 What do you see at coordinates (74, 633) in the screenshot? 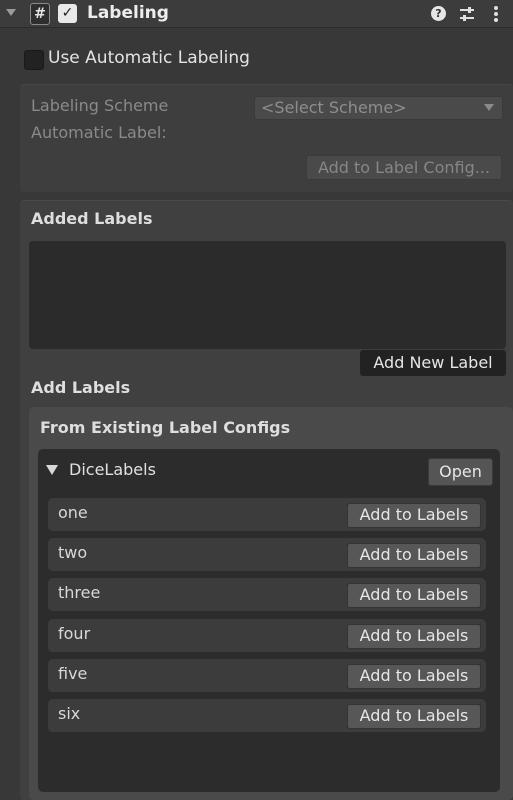
I see `label-name: four` at bounding box center [74, 633].